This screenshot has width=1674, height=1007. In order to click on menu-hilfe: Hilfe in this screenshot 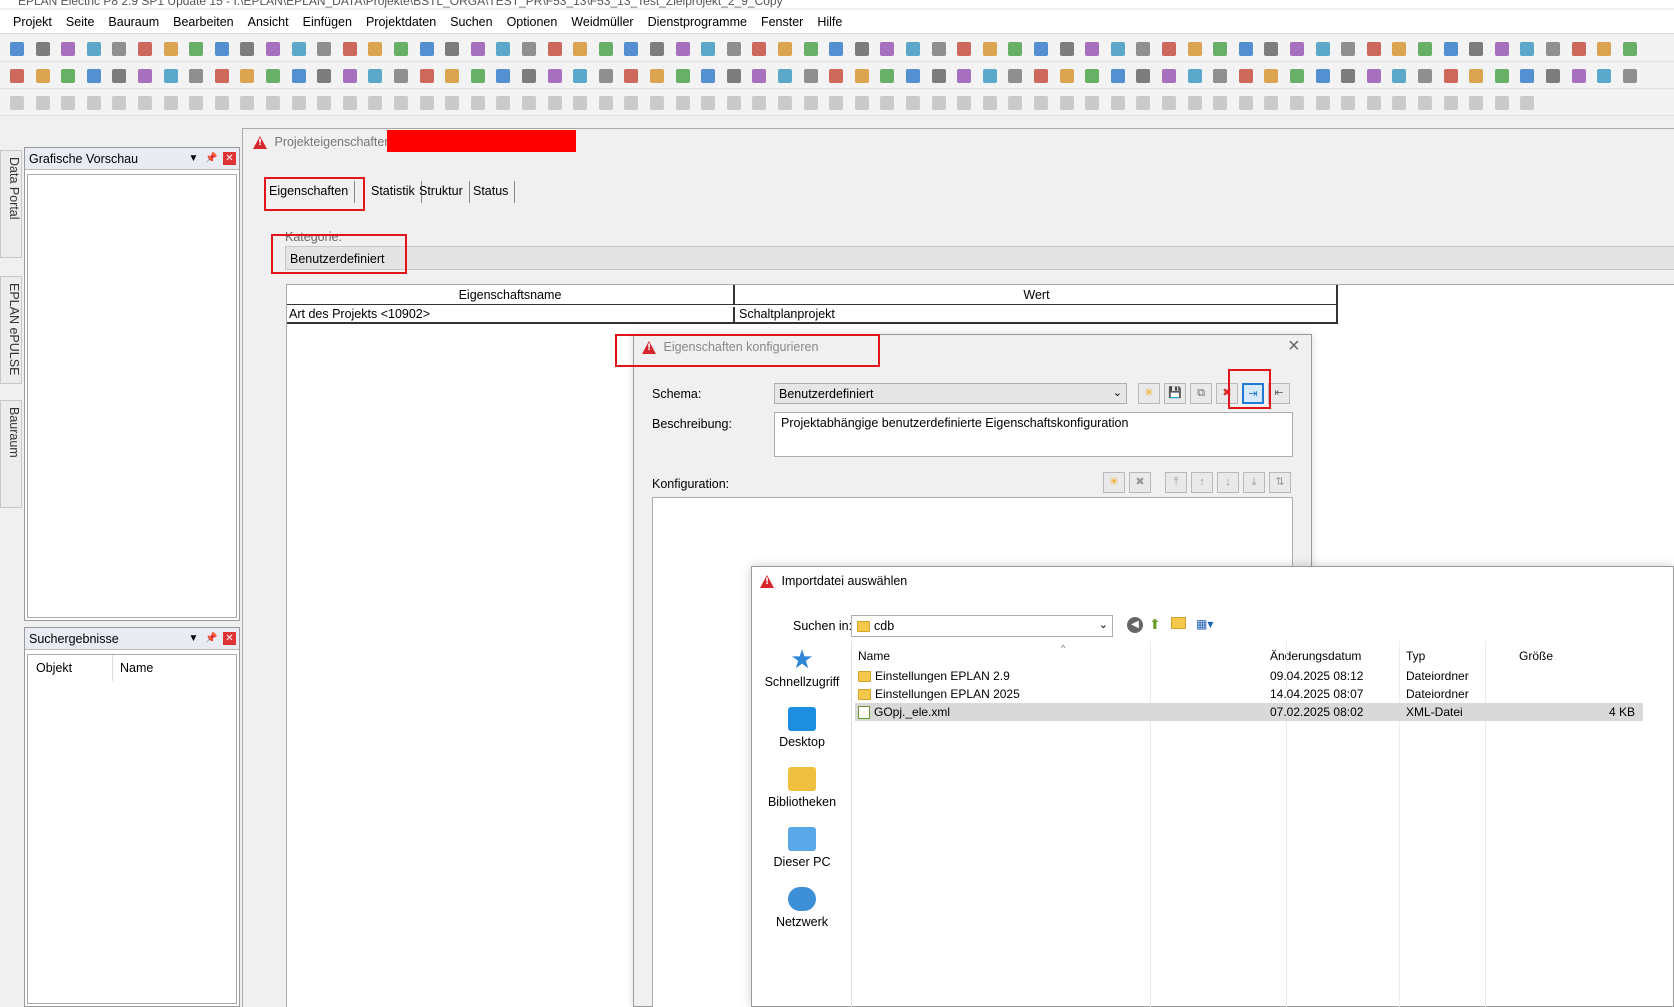, I will do `click(829, 22)`.